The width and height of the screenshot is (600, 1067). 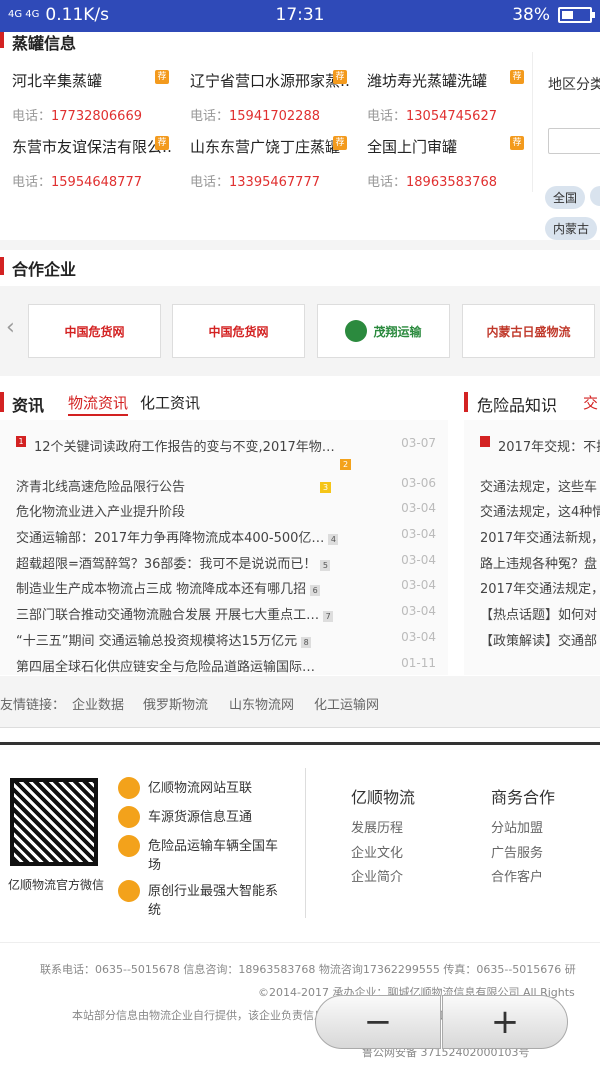 I want to click on zoom-in-button: +, so click(x=505, y=1022).